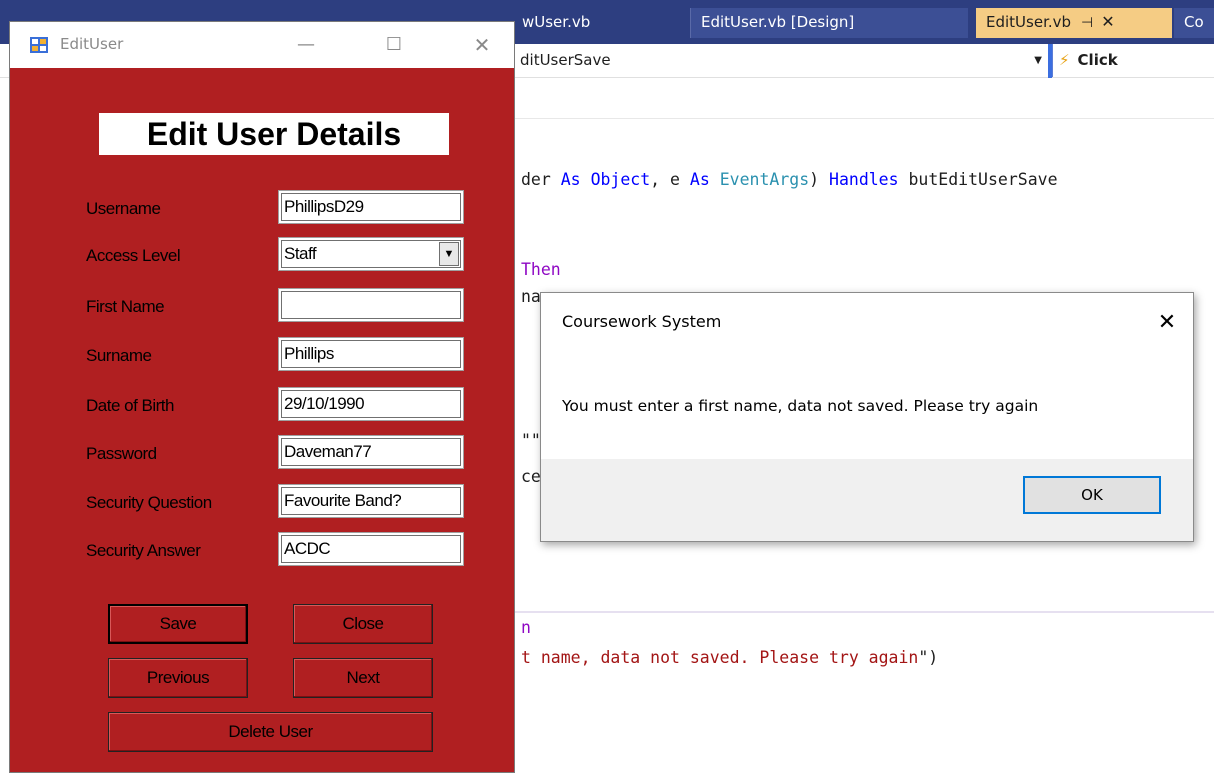  I want to click on access-level-value: Staff, so click(371, 254).